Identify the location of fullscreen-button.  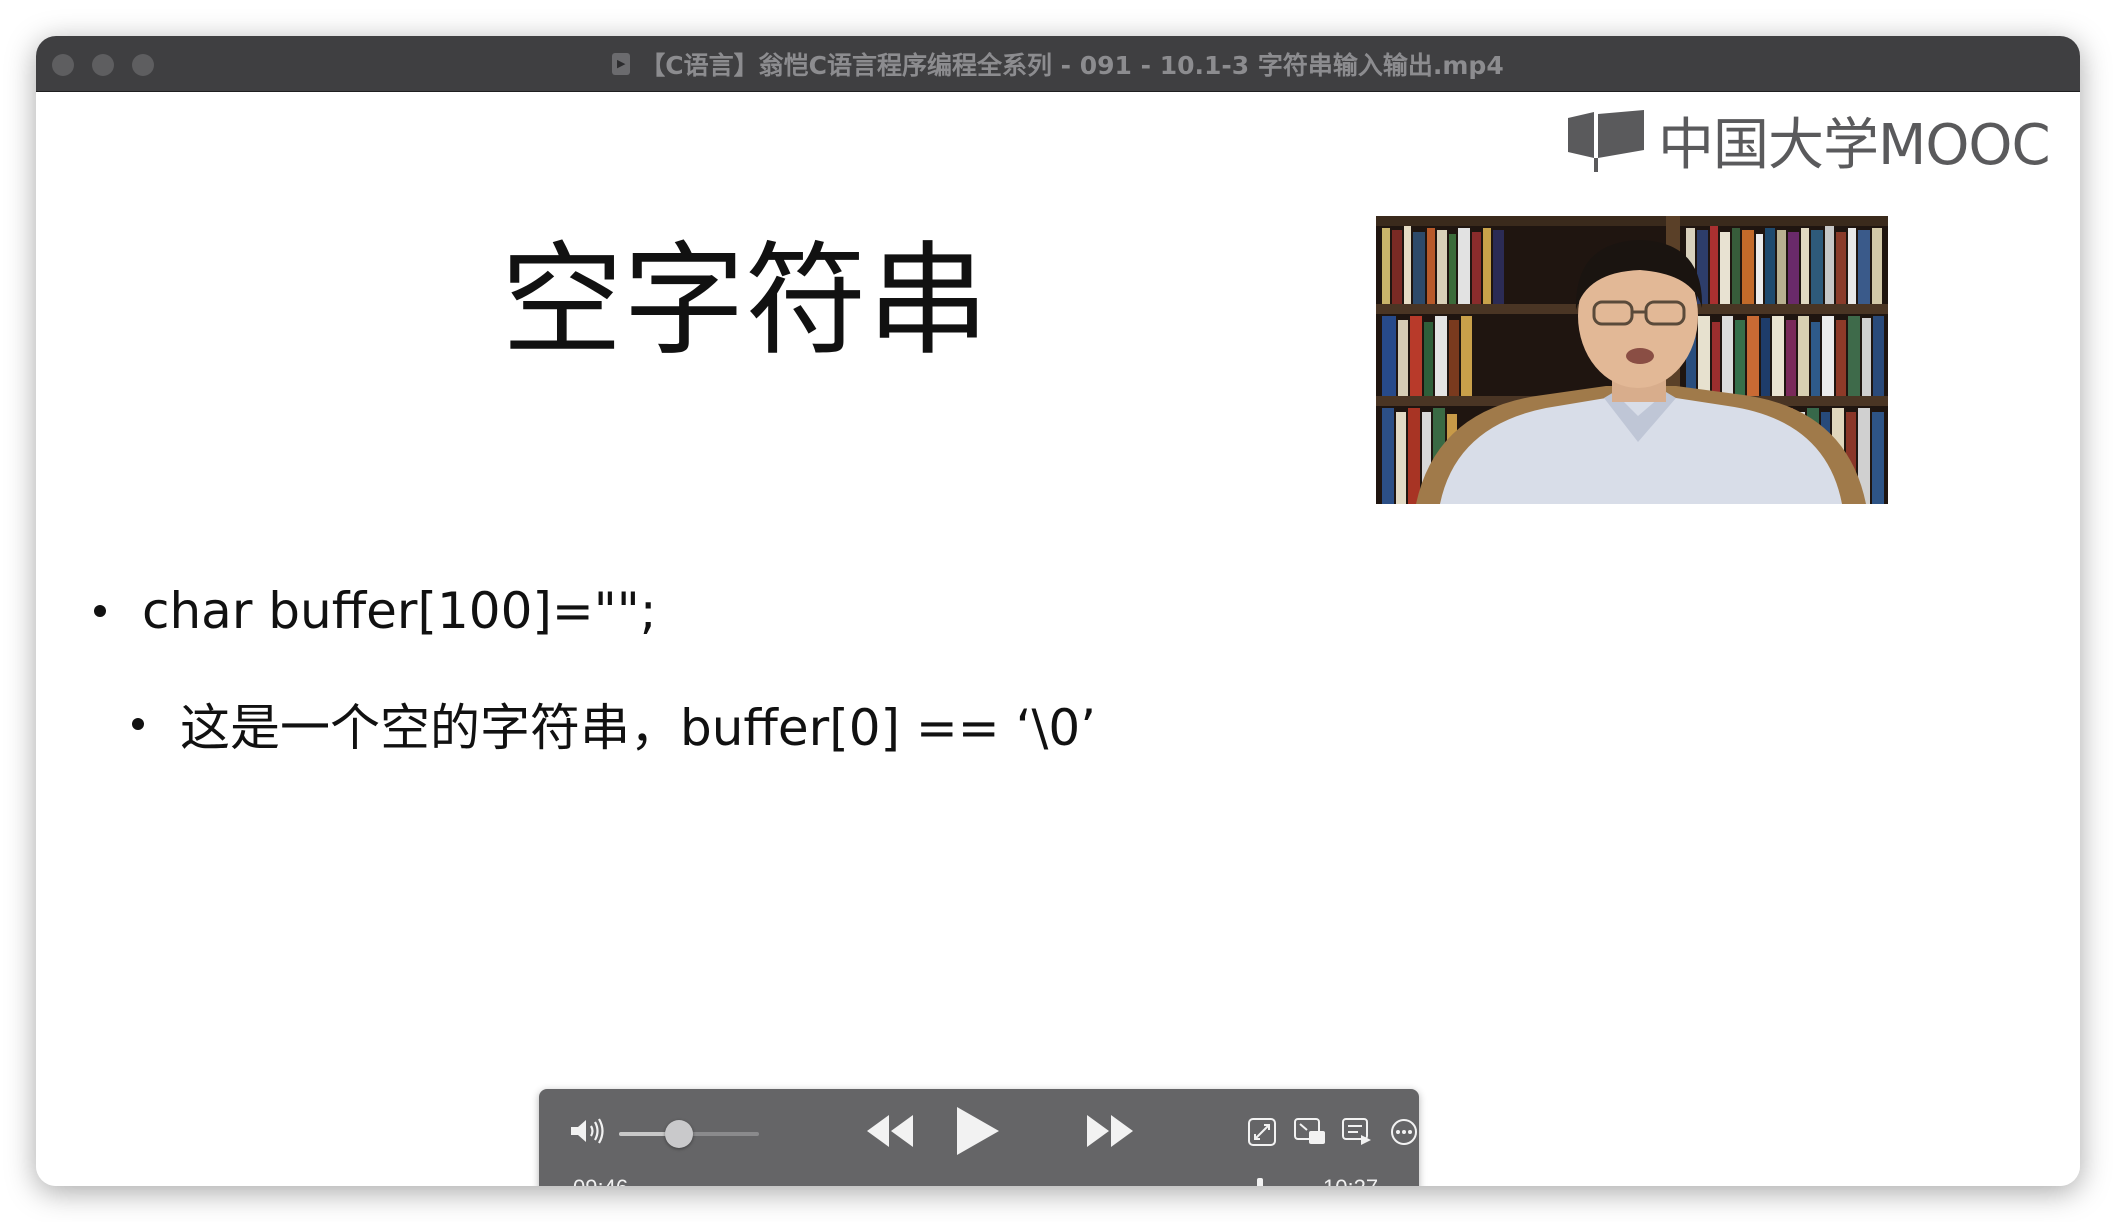
(1262, 1134).